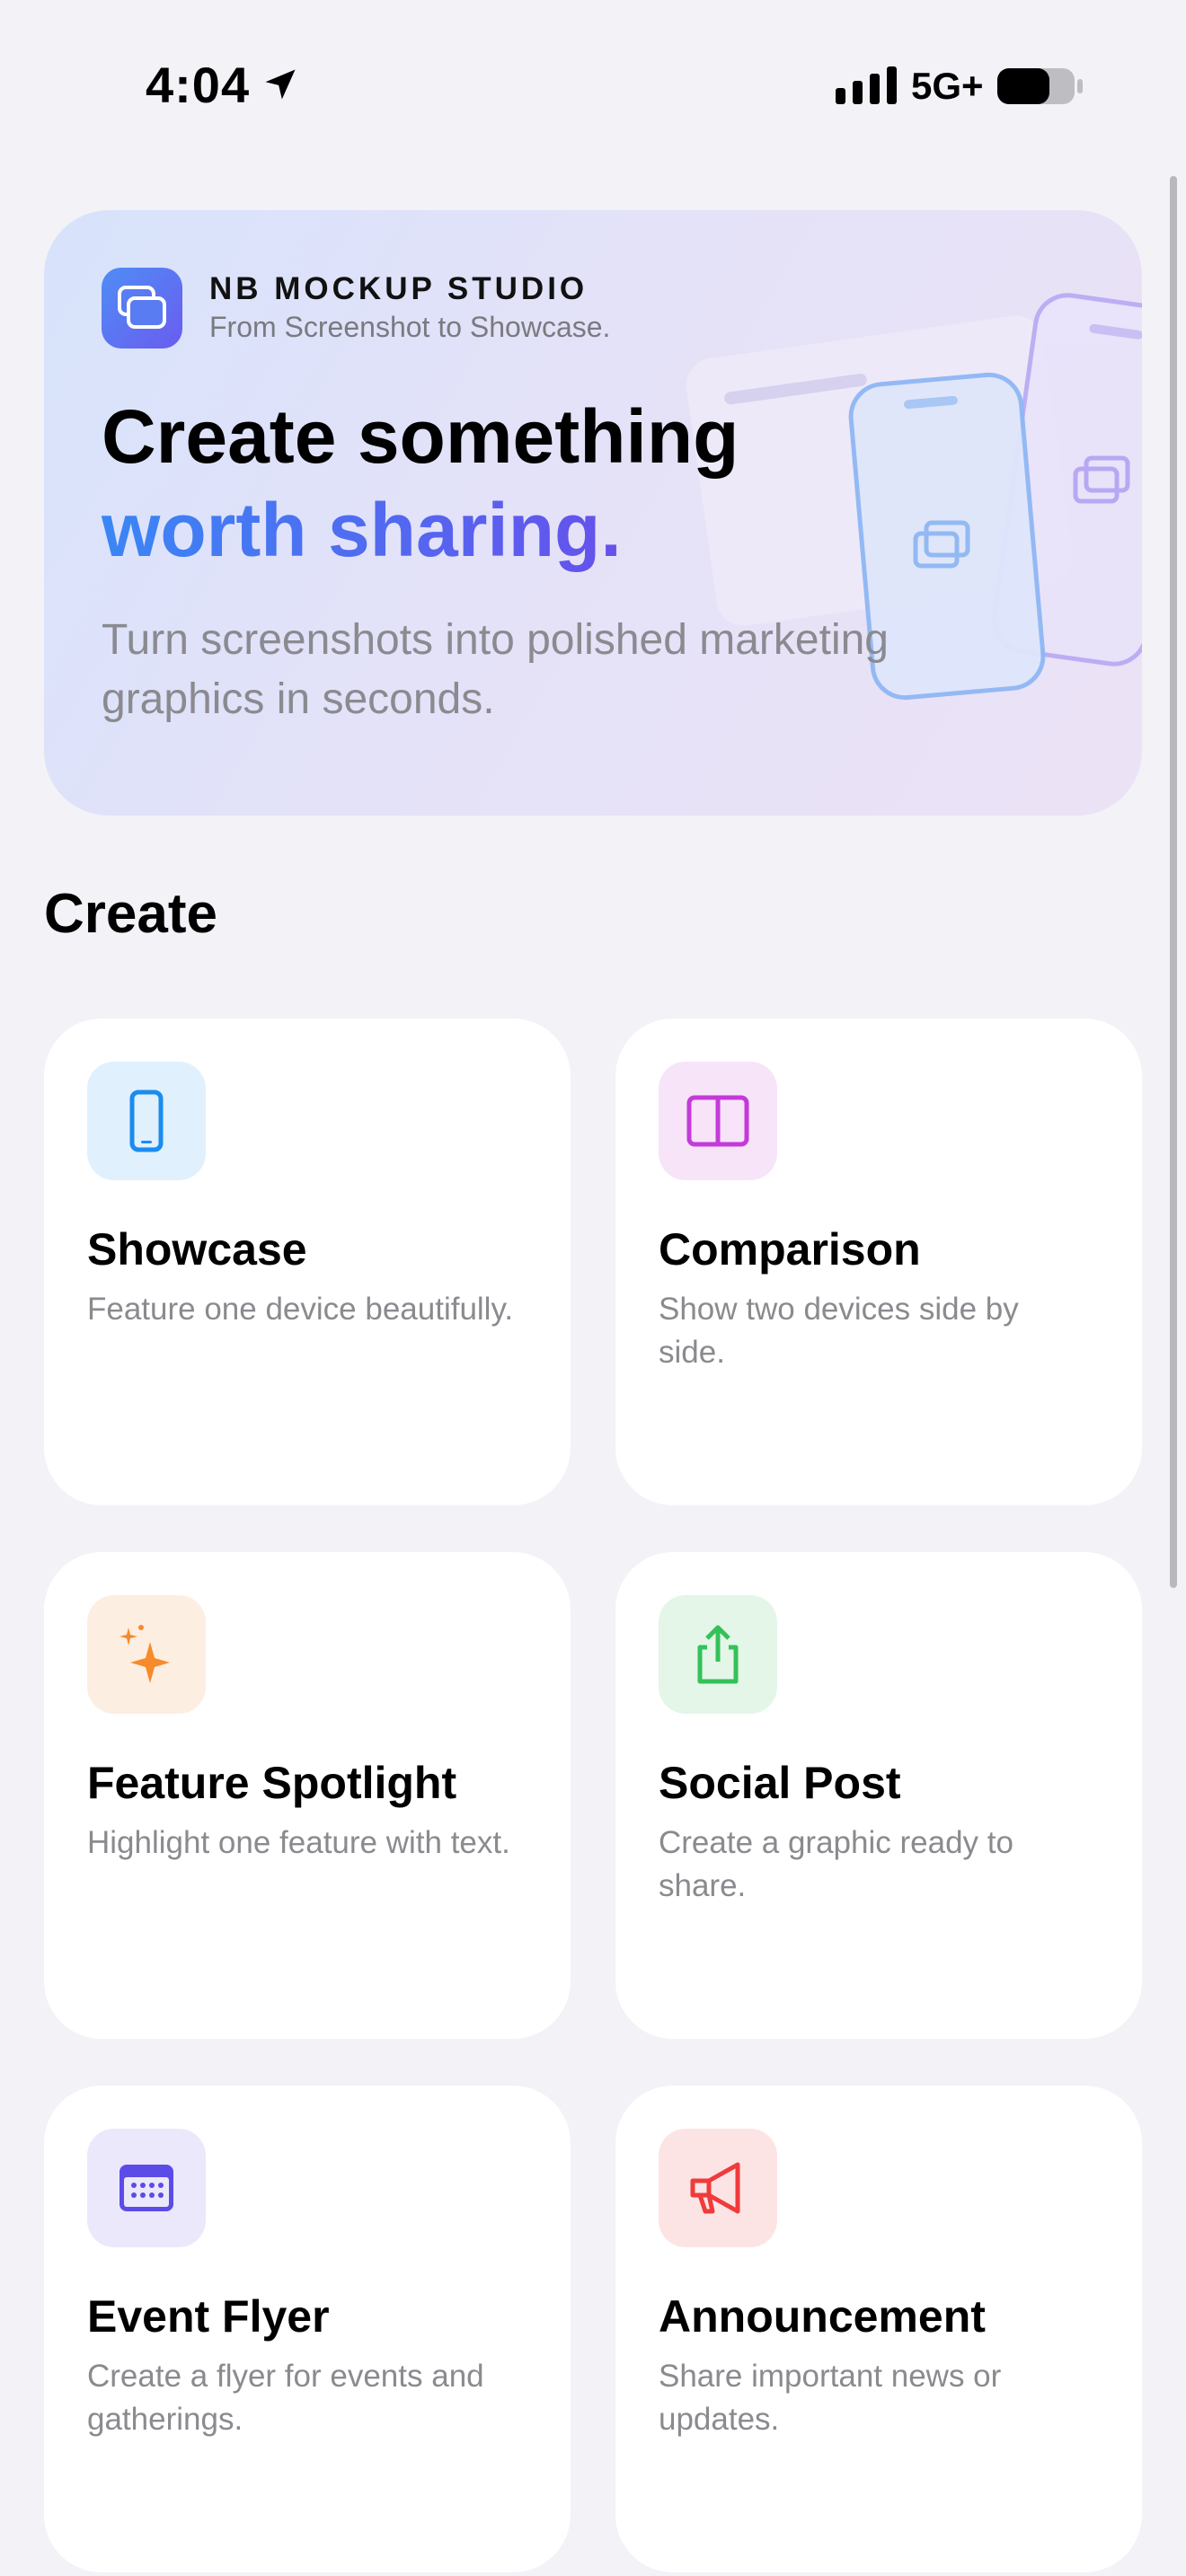 This screenshot has width=1186, height=2576. What do you see at coordinates (830, 2398) in the screenshot?
I see `card-description: Share important news or updates.` at bounding box center [830, 2398].